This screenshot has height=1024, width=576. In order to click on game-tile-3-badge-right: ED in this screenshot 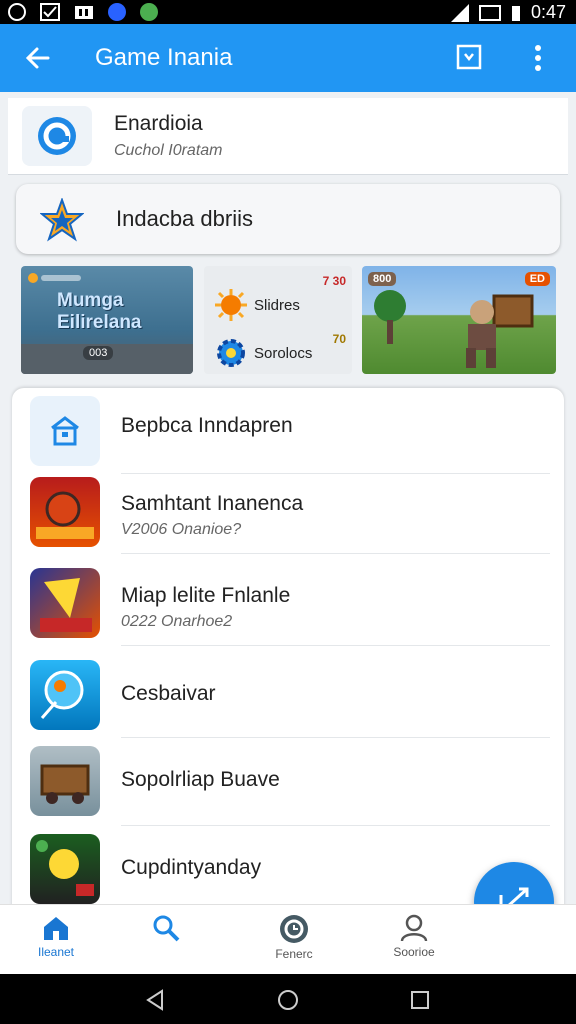, I will do `click(537, 279)`.